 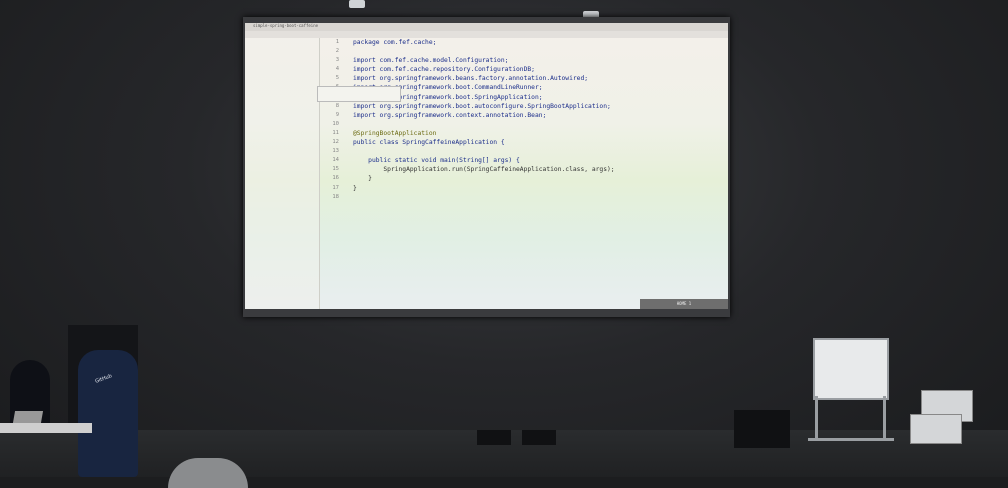 What do you see at coordinates (762, 429) in the screenshot?
I see `subwoofer` at bounding box center [762, 429].